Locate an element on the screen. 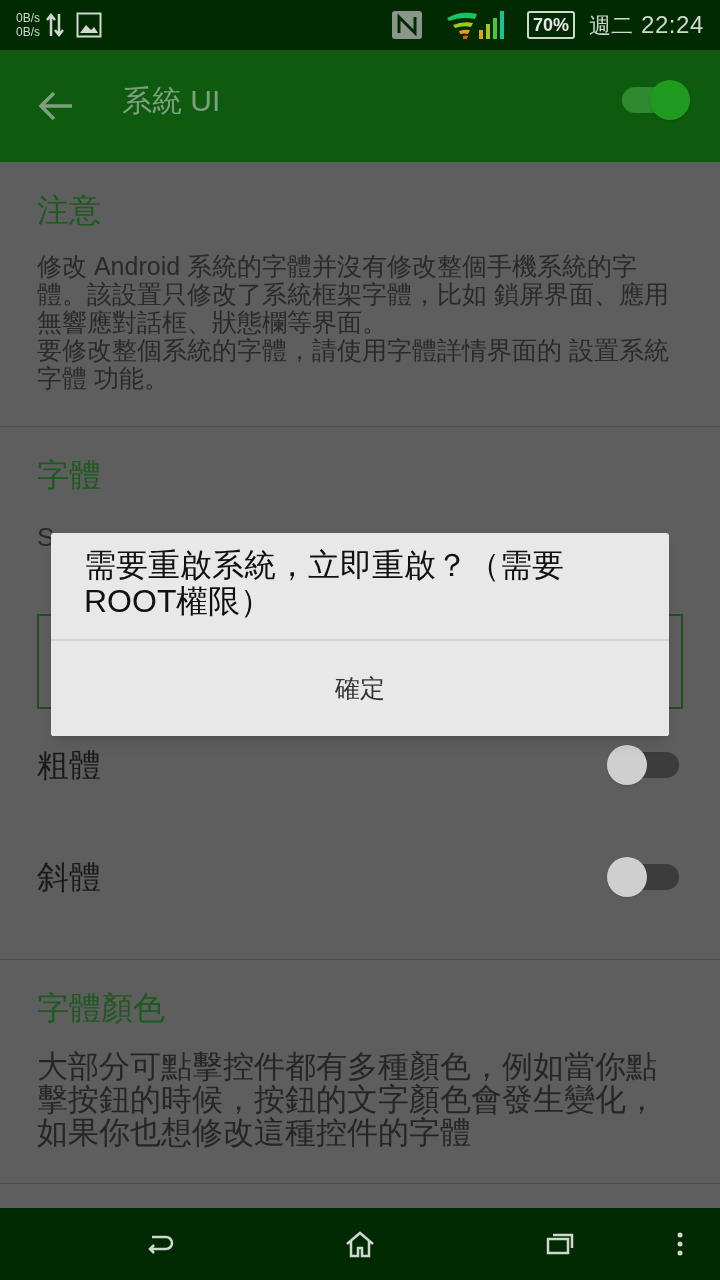 Image resolution: width=720 pixels, height=1280 pixels. day-of-week: 週二 is located at coordinates (610, 25).